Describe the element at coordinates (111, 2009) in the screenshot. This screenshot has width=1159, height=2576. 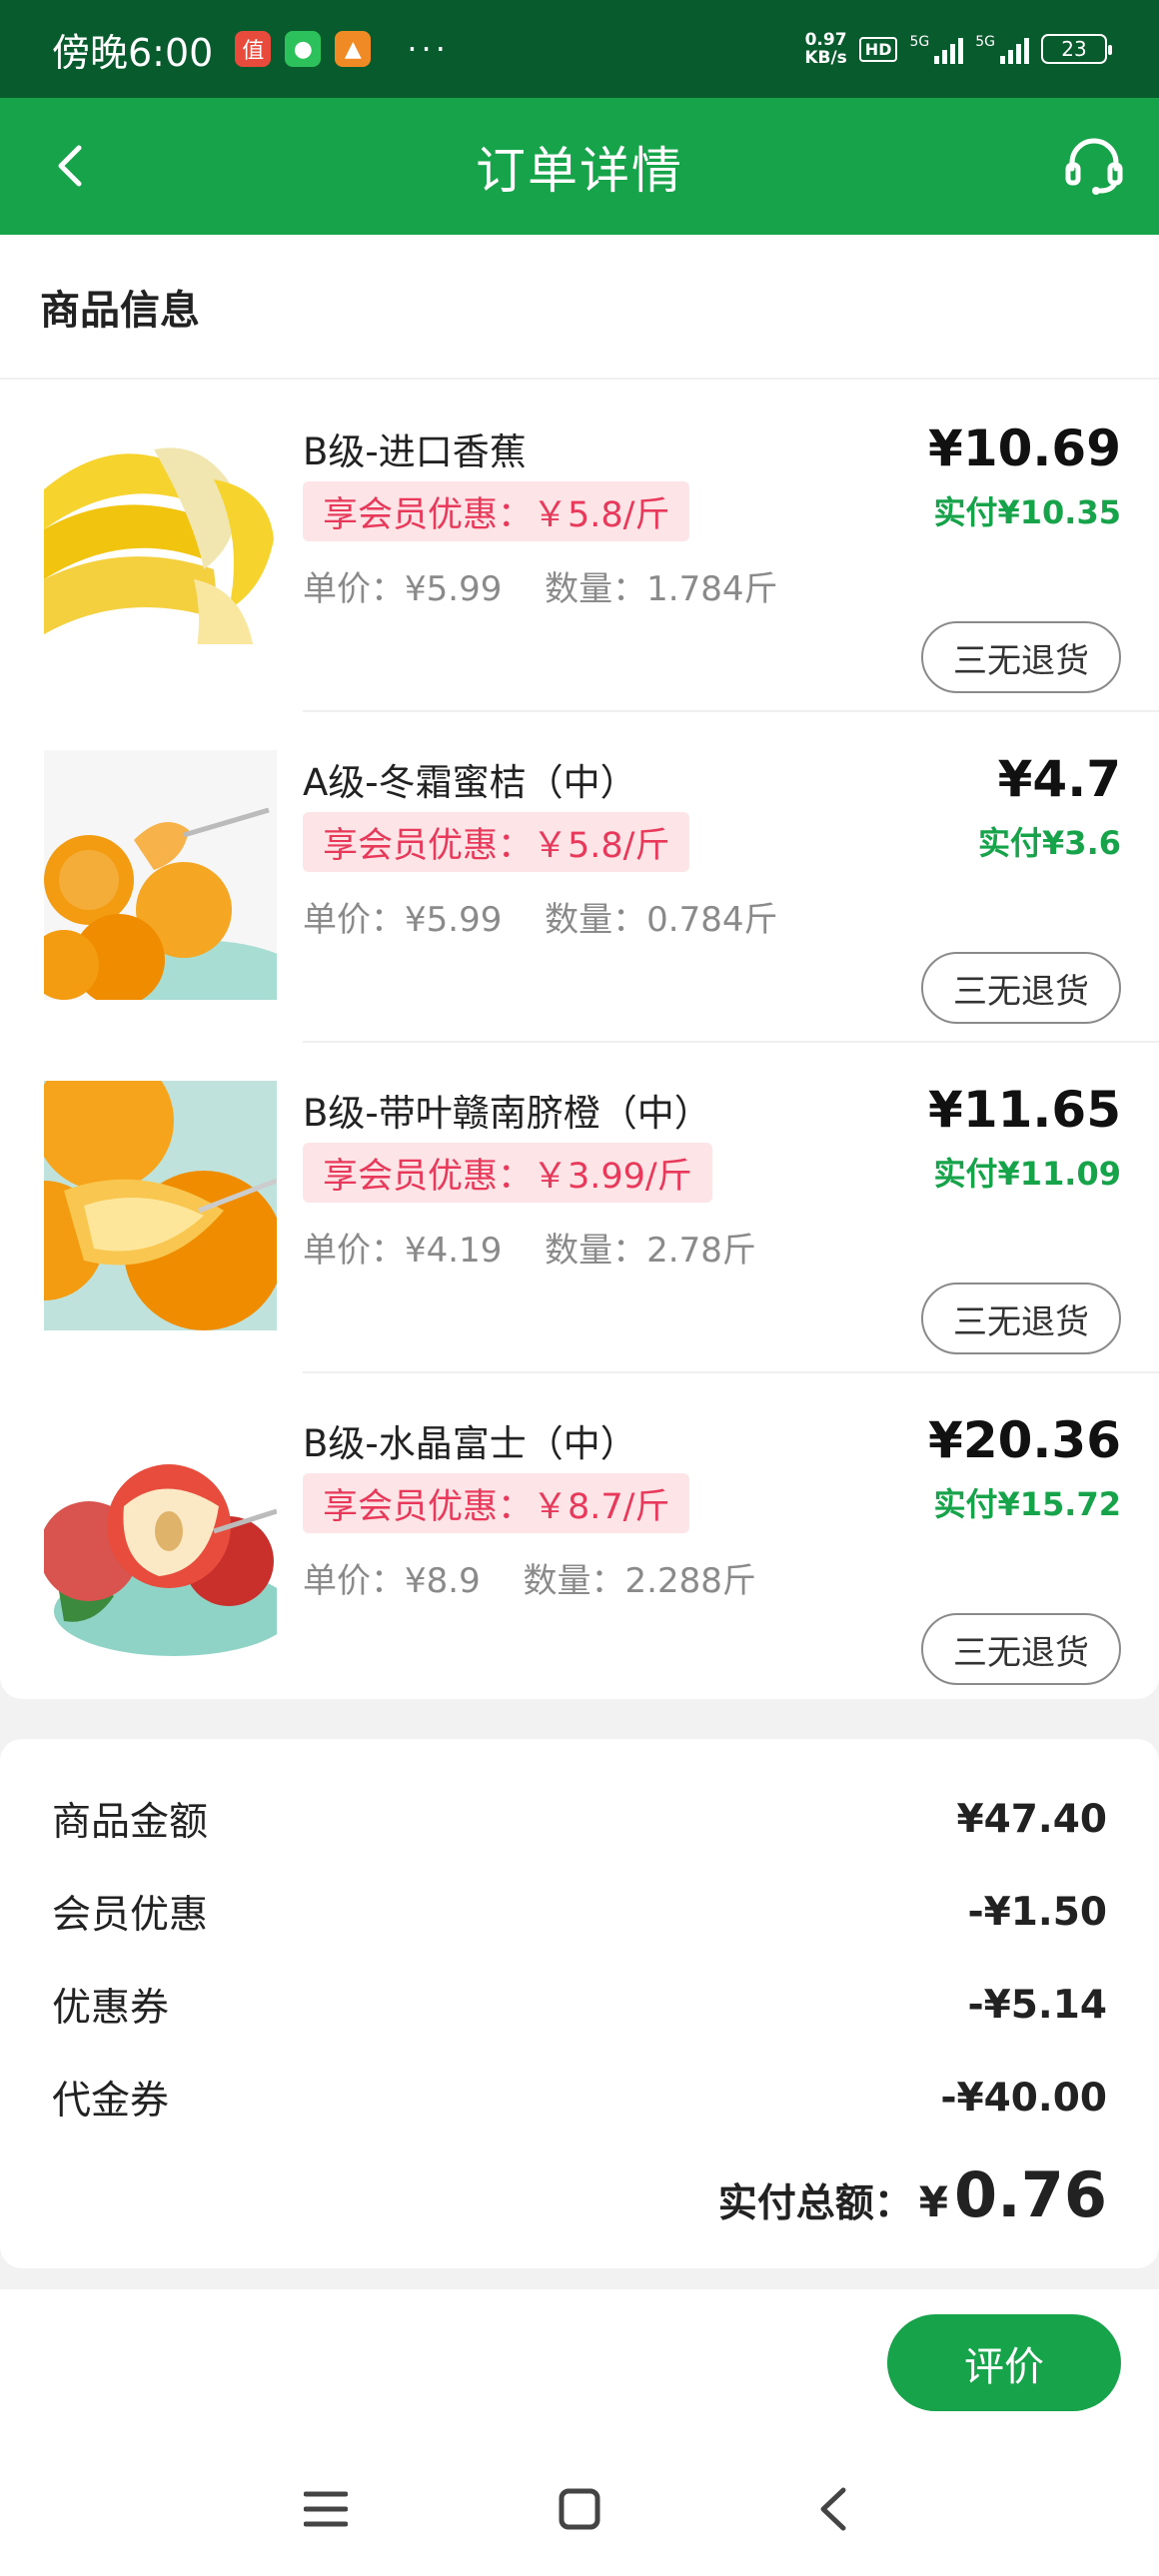
I see `summary-label: 优惠券` at that location.